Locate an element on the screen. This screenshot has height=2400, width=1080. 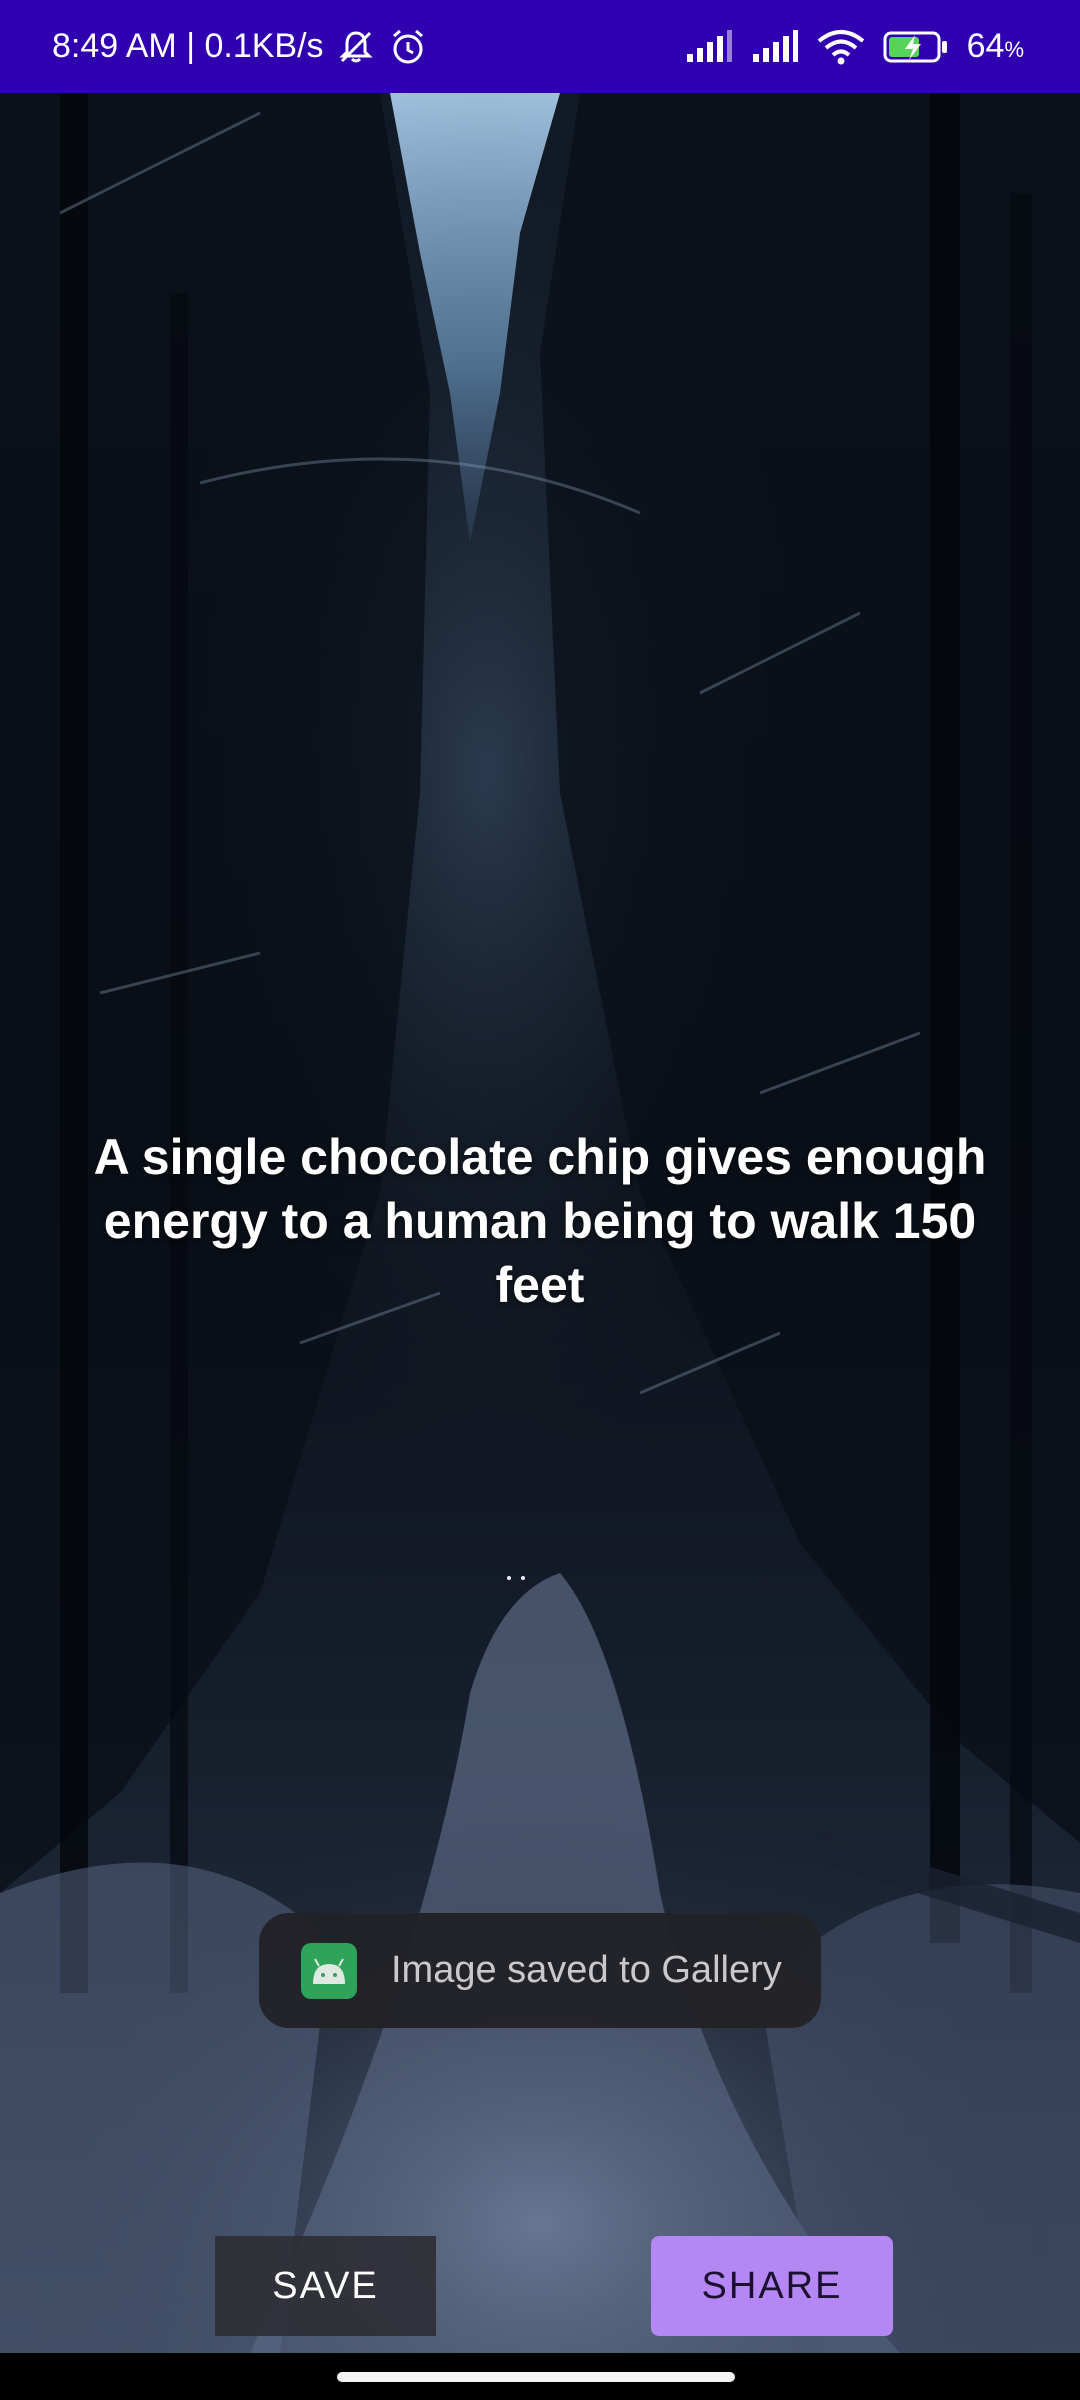
toast-notification: Image saved to Gallery is located at coordinates (540, 1970).